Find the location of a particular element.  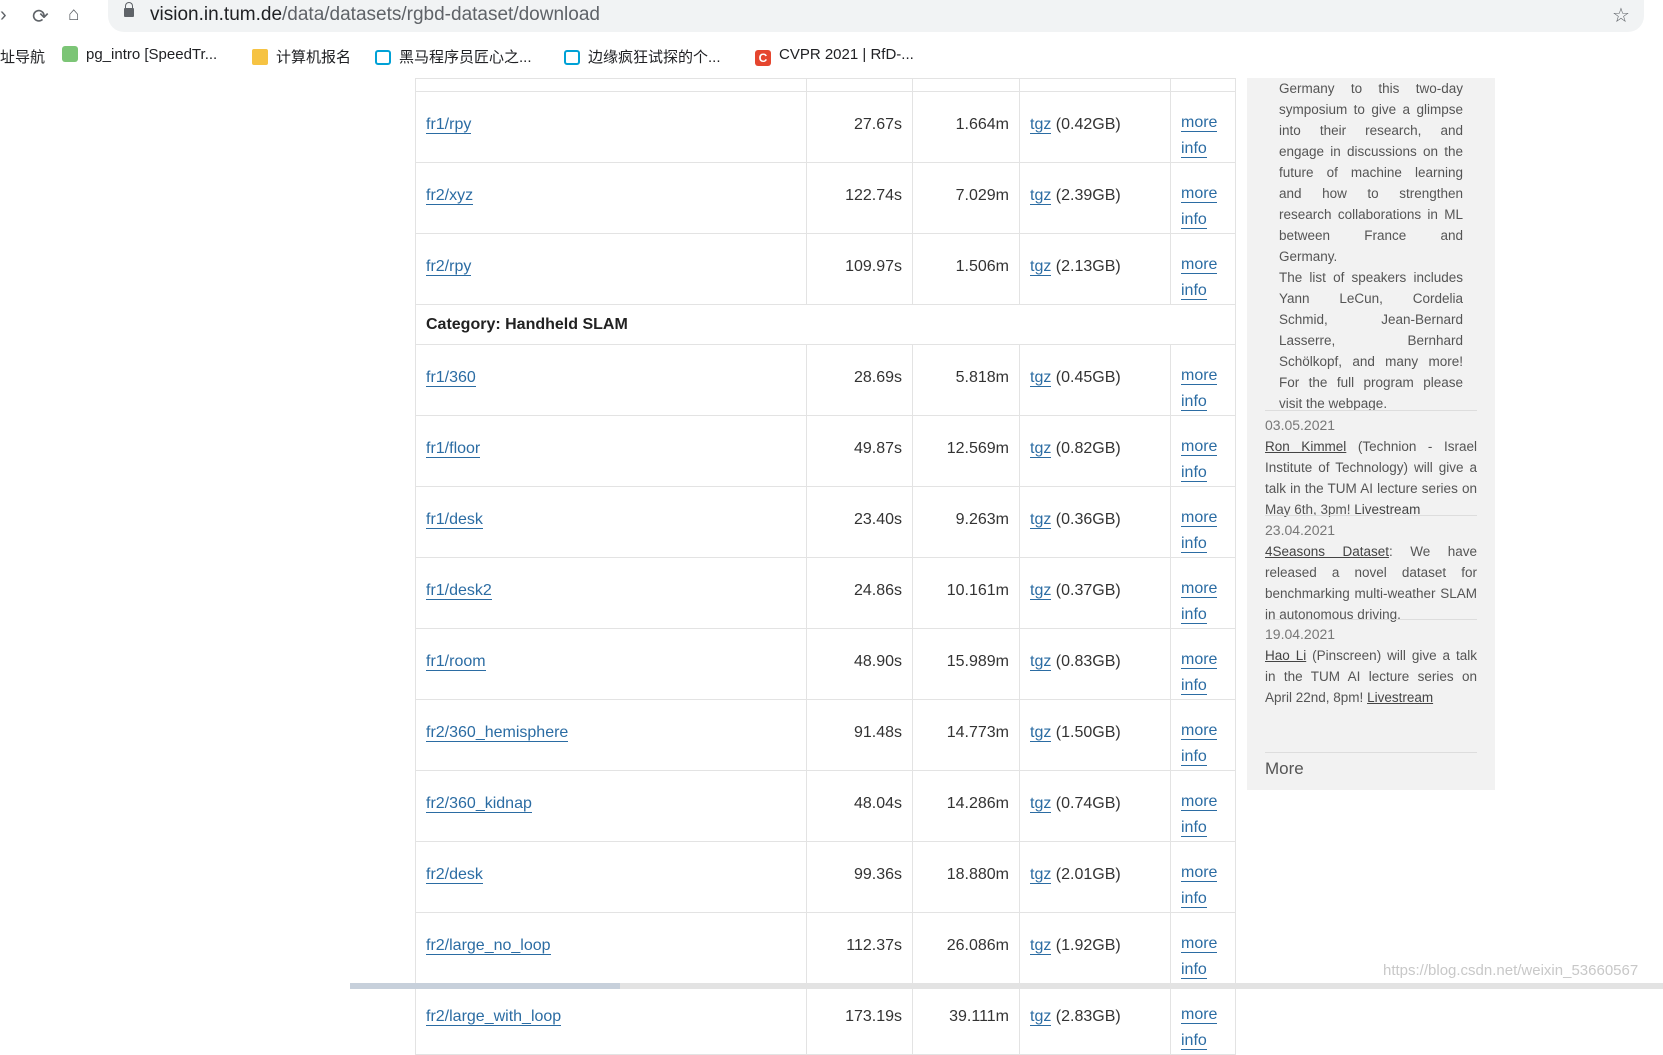

length-cell: 26.086m is located at coordinates (966, 948).